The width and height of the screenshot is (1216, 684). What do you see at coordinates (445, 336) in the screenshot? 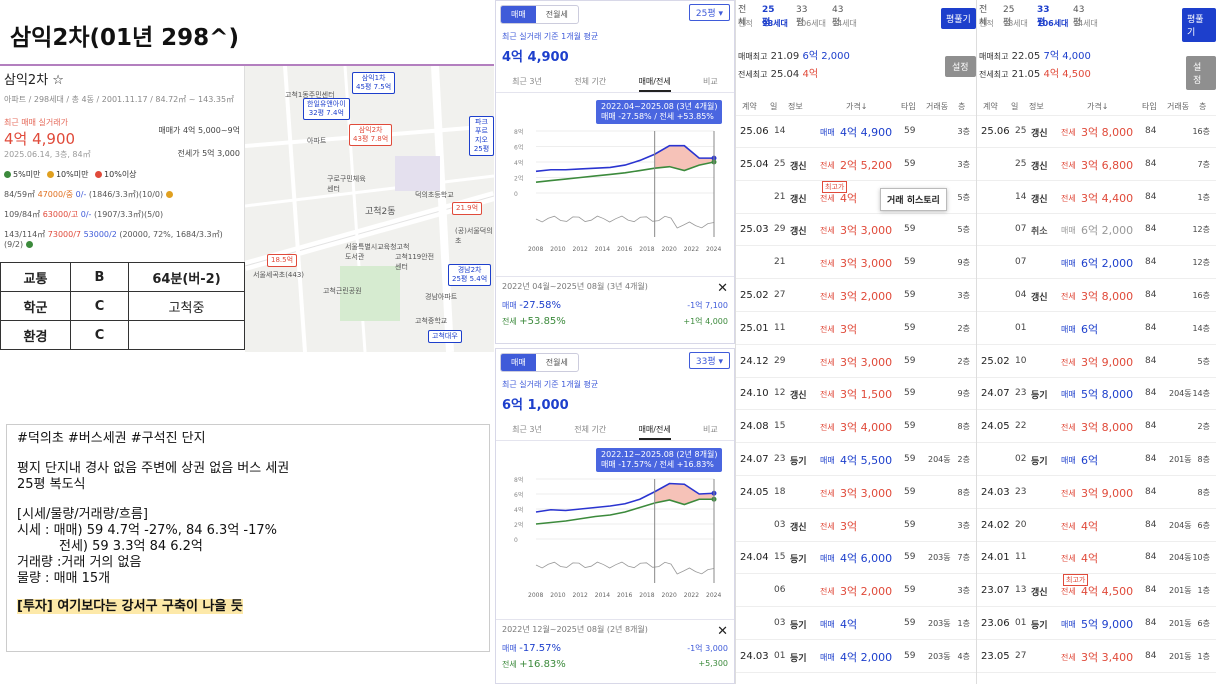
I see `map-pin: 고척대우` at bounding box center [445, 336].